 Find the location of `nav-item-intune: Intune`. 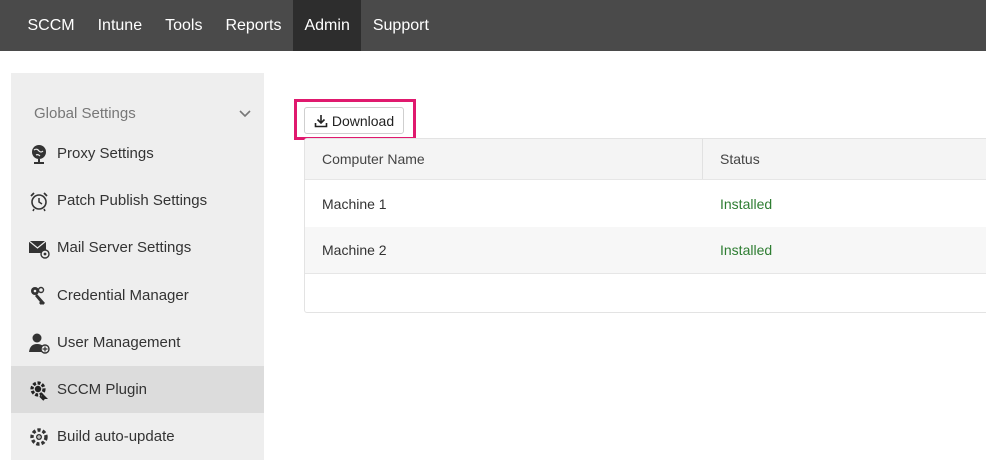

nav-item-intune: Intune is located at coordinates (119, 25).